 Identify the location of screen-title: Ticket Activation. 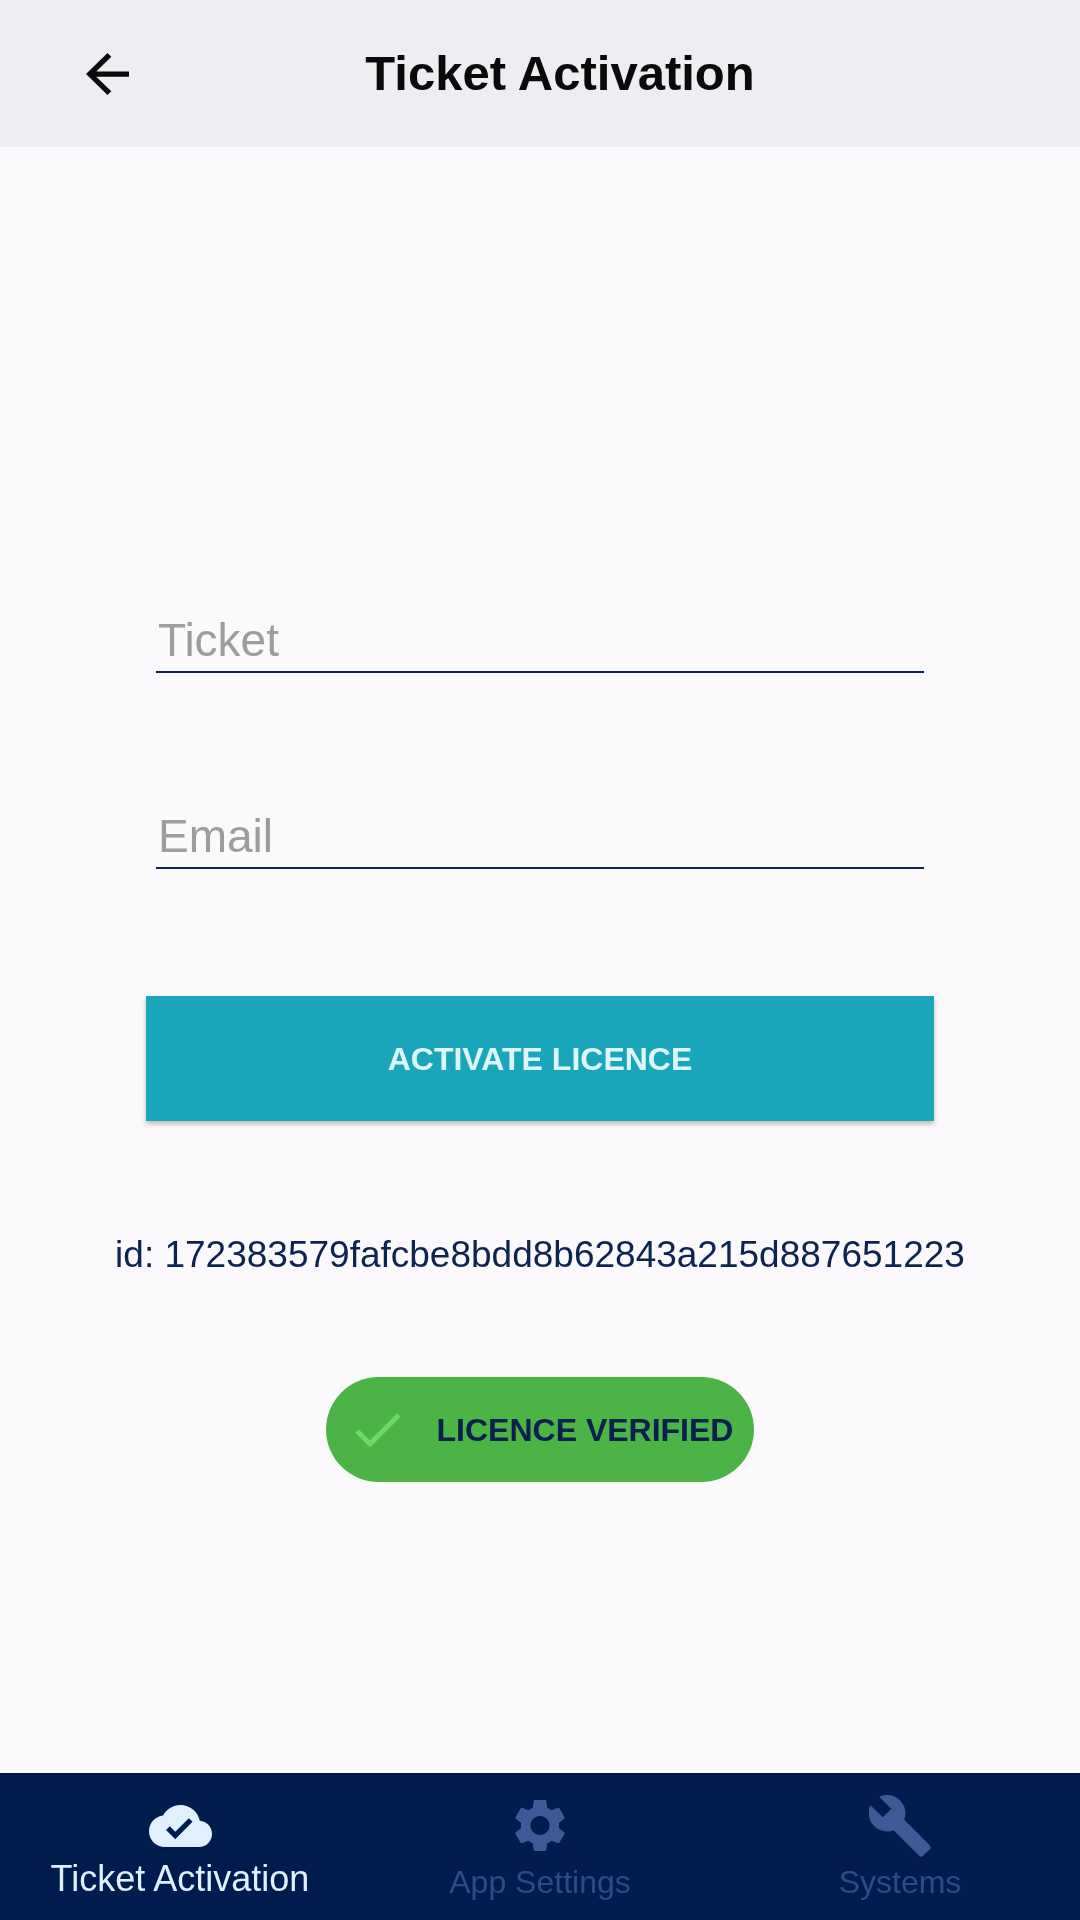
(560, 74).